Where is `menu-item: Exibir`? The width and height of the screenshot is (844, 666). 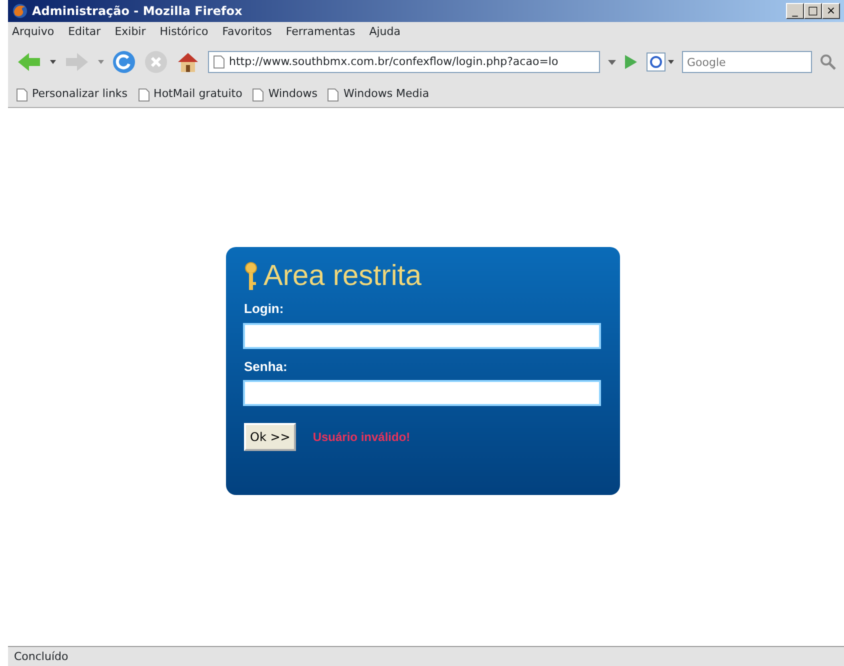 menu-item: Exibir is located at coordinates (130, 32).